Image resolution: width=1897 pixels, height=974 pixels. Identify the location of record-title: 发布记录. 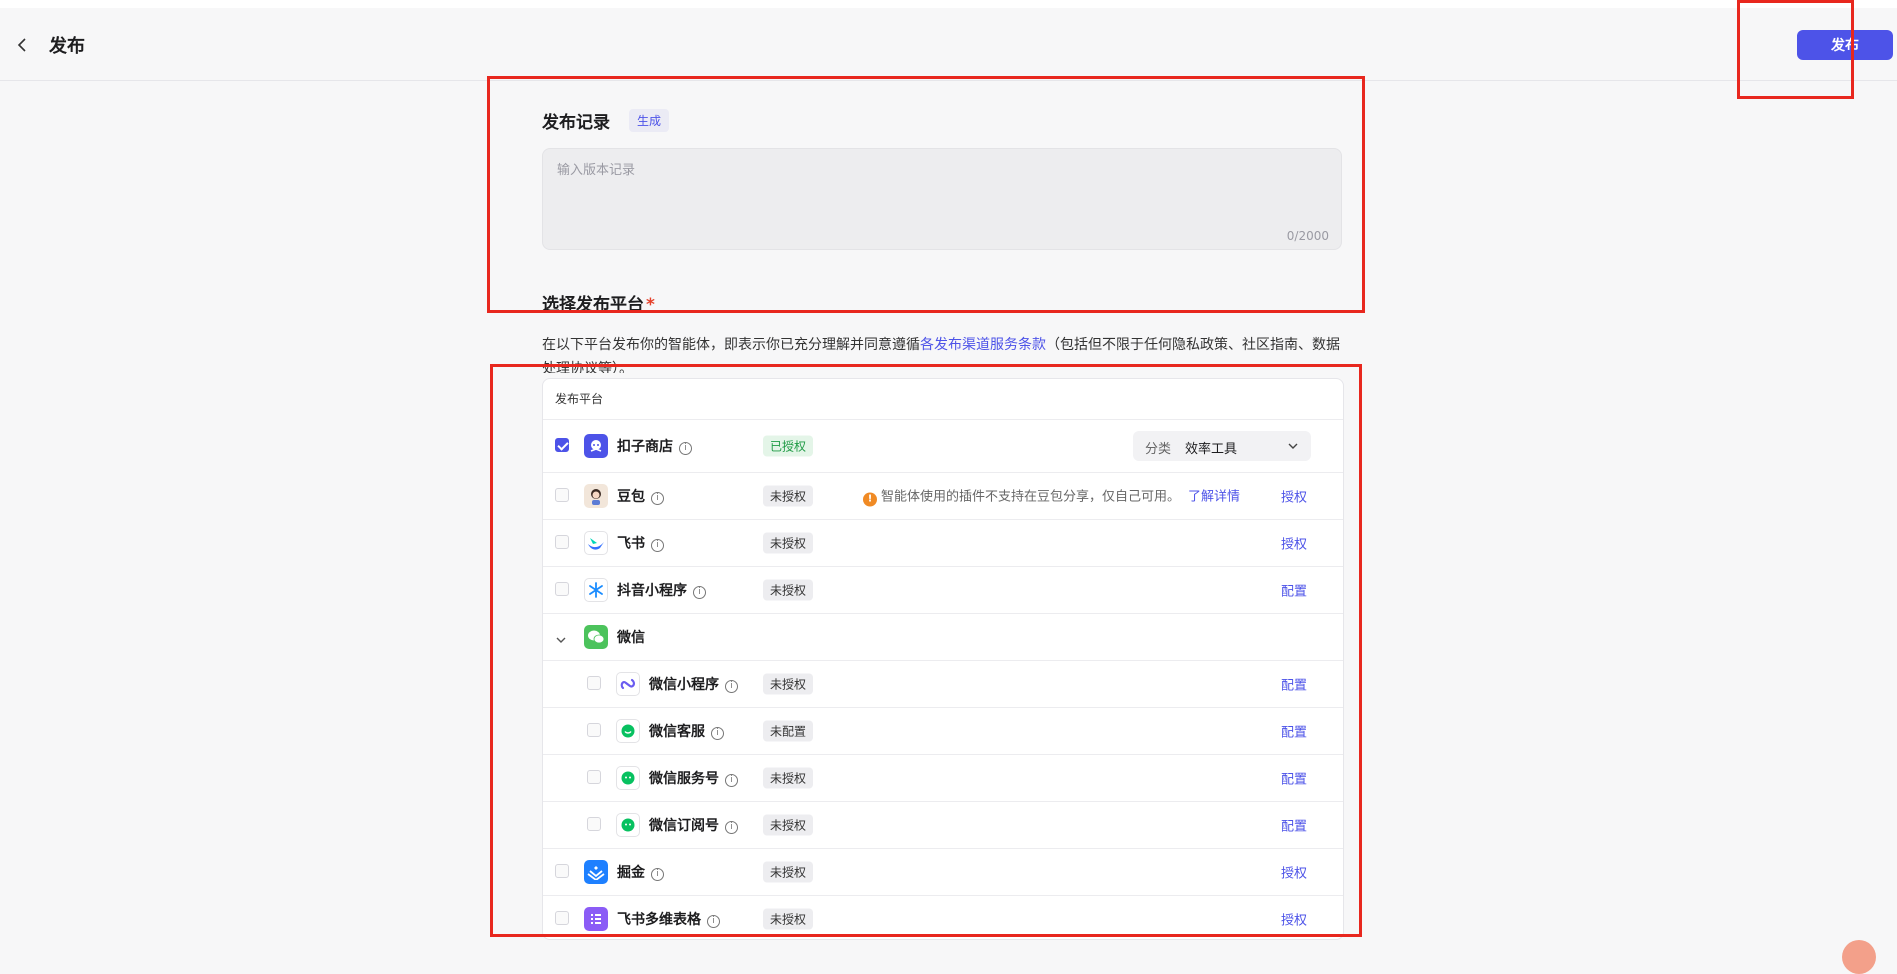
(576, 123).